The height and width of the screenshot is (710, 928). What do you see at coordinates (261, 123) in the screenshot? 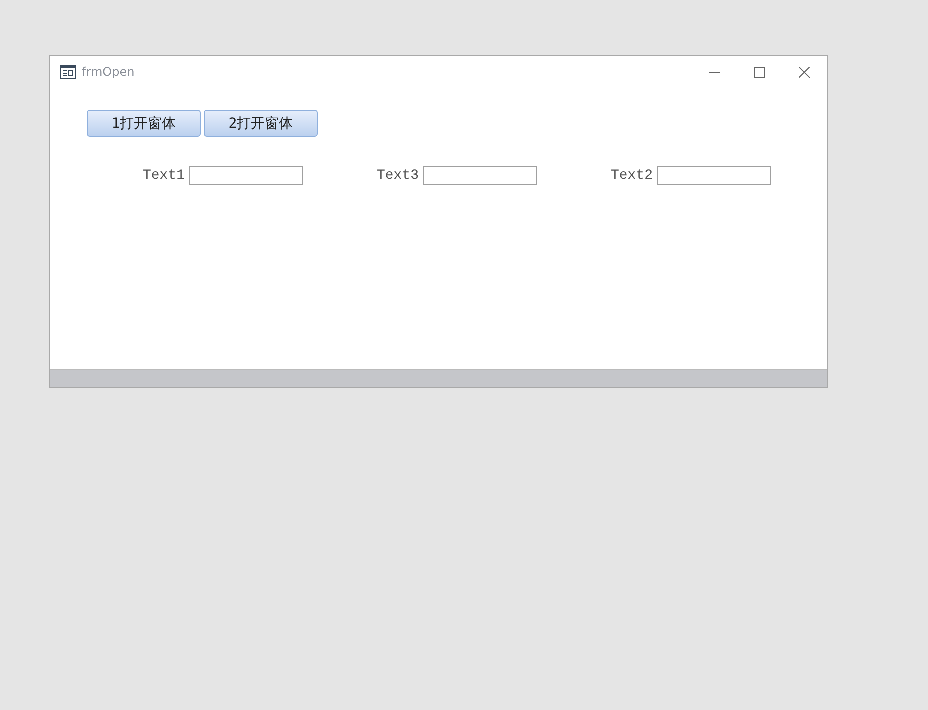
I see `open-form-button: 2打开窗体` at bounding box center [261, 123].